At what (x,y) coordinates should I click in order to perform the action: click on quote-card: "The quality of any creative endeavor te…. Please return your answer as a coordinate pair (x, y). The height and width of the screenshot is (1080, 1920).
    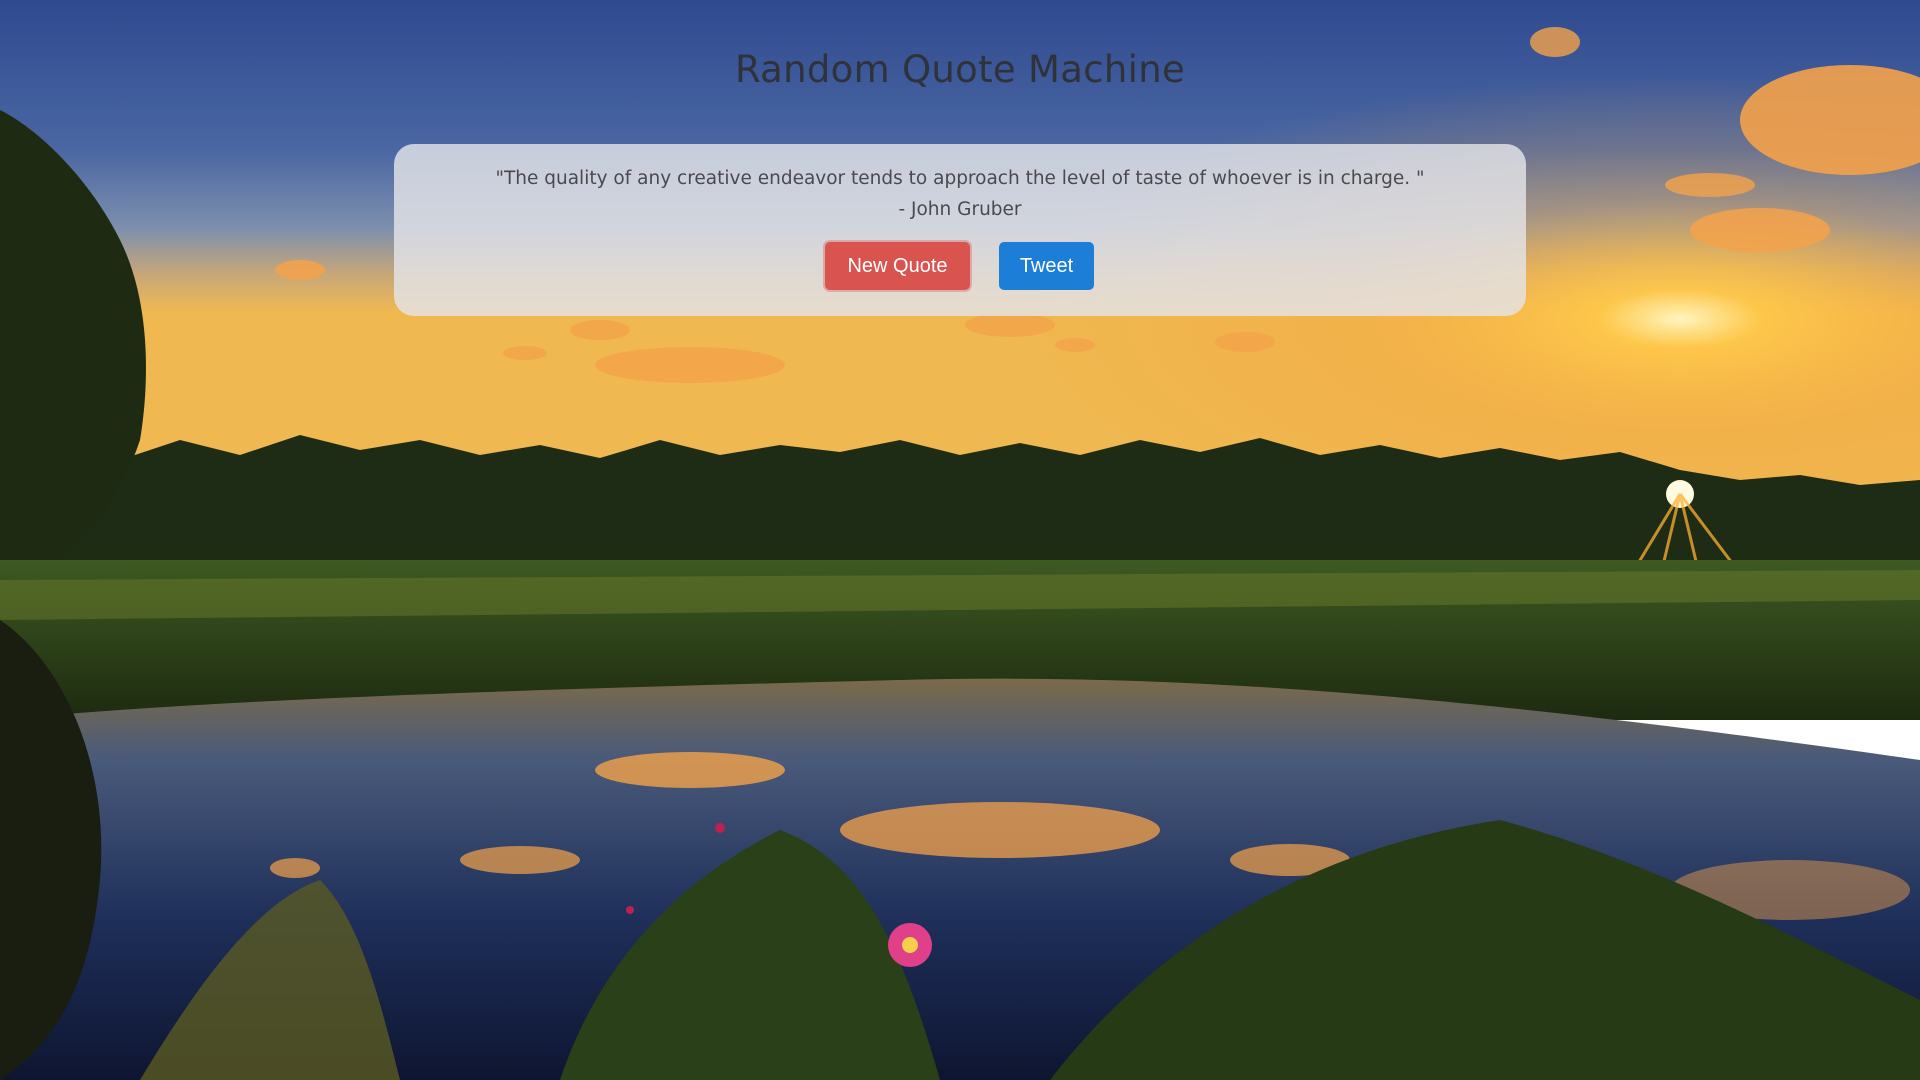
    Looking at the image, I should click on (960, 230).